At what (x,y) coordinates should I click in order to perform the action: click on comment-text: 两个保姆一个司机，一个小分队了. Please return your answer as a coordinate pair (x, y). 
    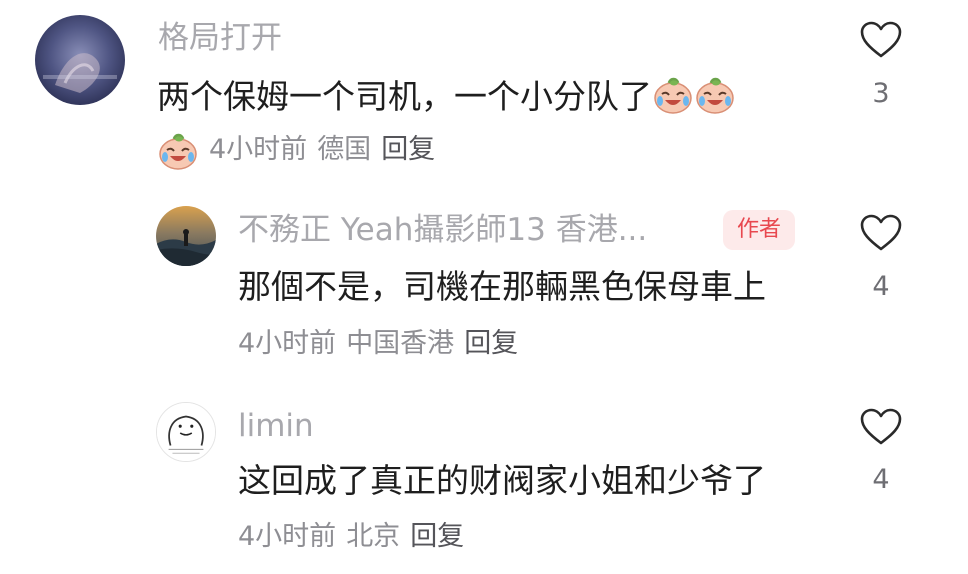
    Looking at the image, I should click on (446, 96).